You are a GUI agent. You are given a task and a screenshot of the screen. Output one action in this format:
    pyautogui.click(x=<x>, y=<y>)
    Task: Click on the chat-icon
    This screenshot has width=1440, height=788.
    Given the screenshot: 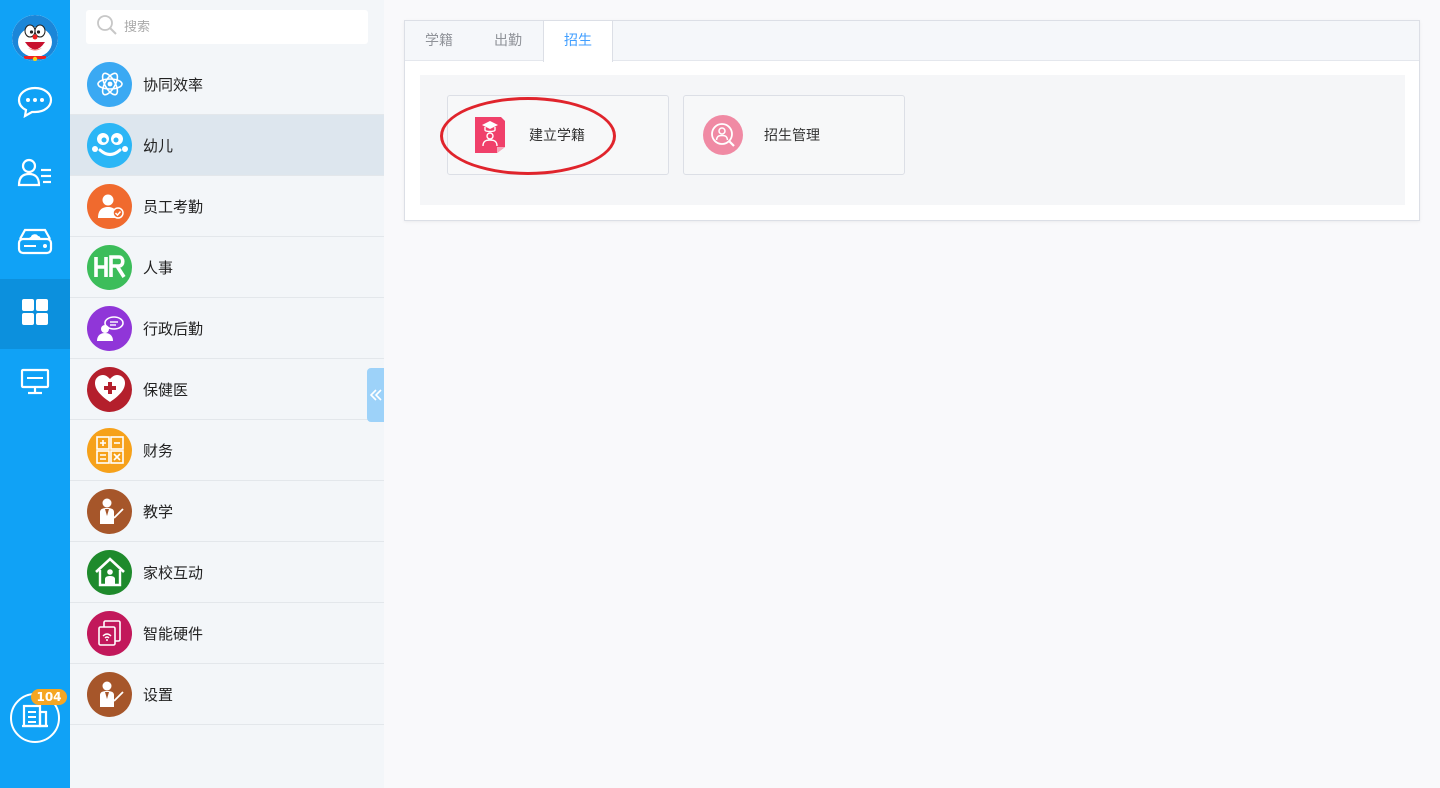 What is the action you would take?
    pyautogui.click(x=35, y=104)
    